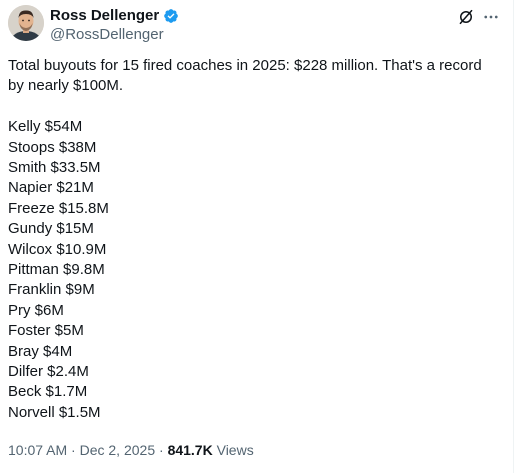 The width and height of the screenshot is (524, 473). I want to click on list-item: Stoops $38M, so click(52, 147).